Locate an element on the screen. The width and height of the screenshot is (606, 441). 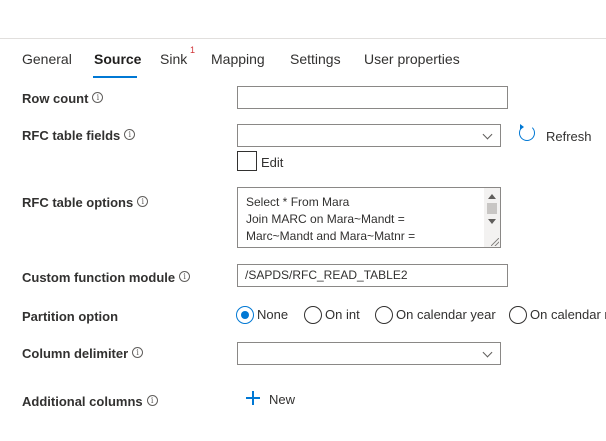
radio-label: On int is located at coordinates (342, 314).